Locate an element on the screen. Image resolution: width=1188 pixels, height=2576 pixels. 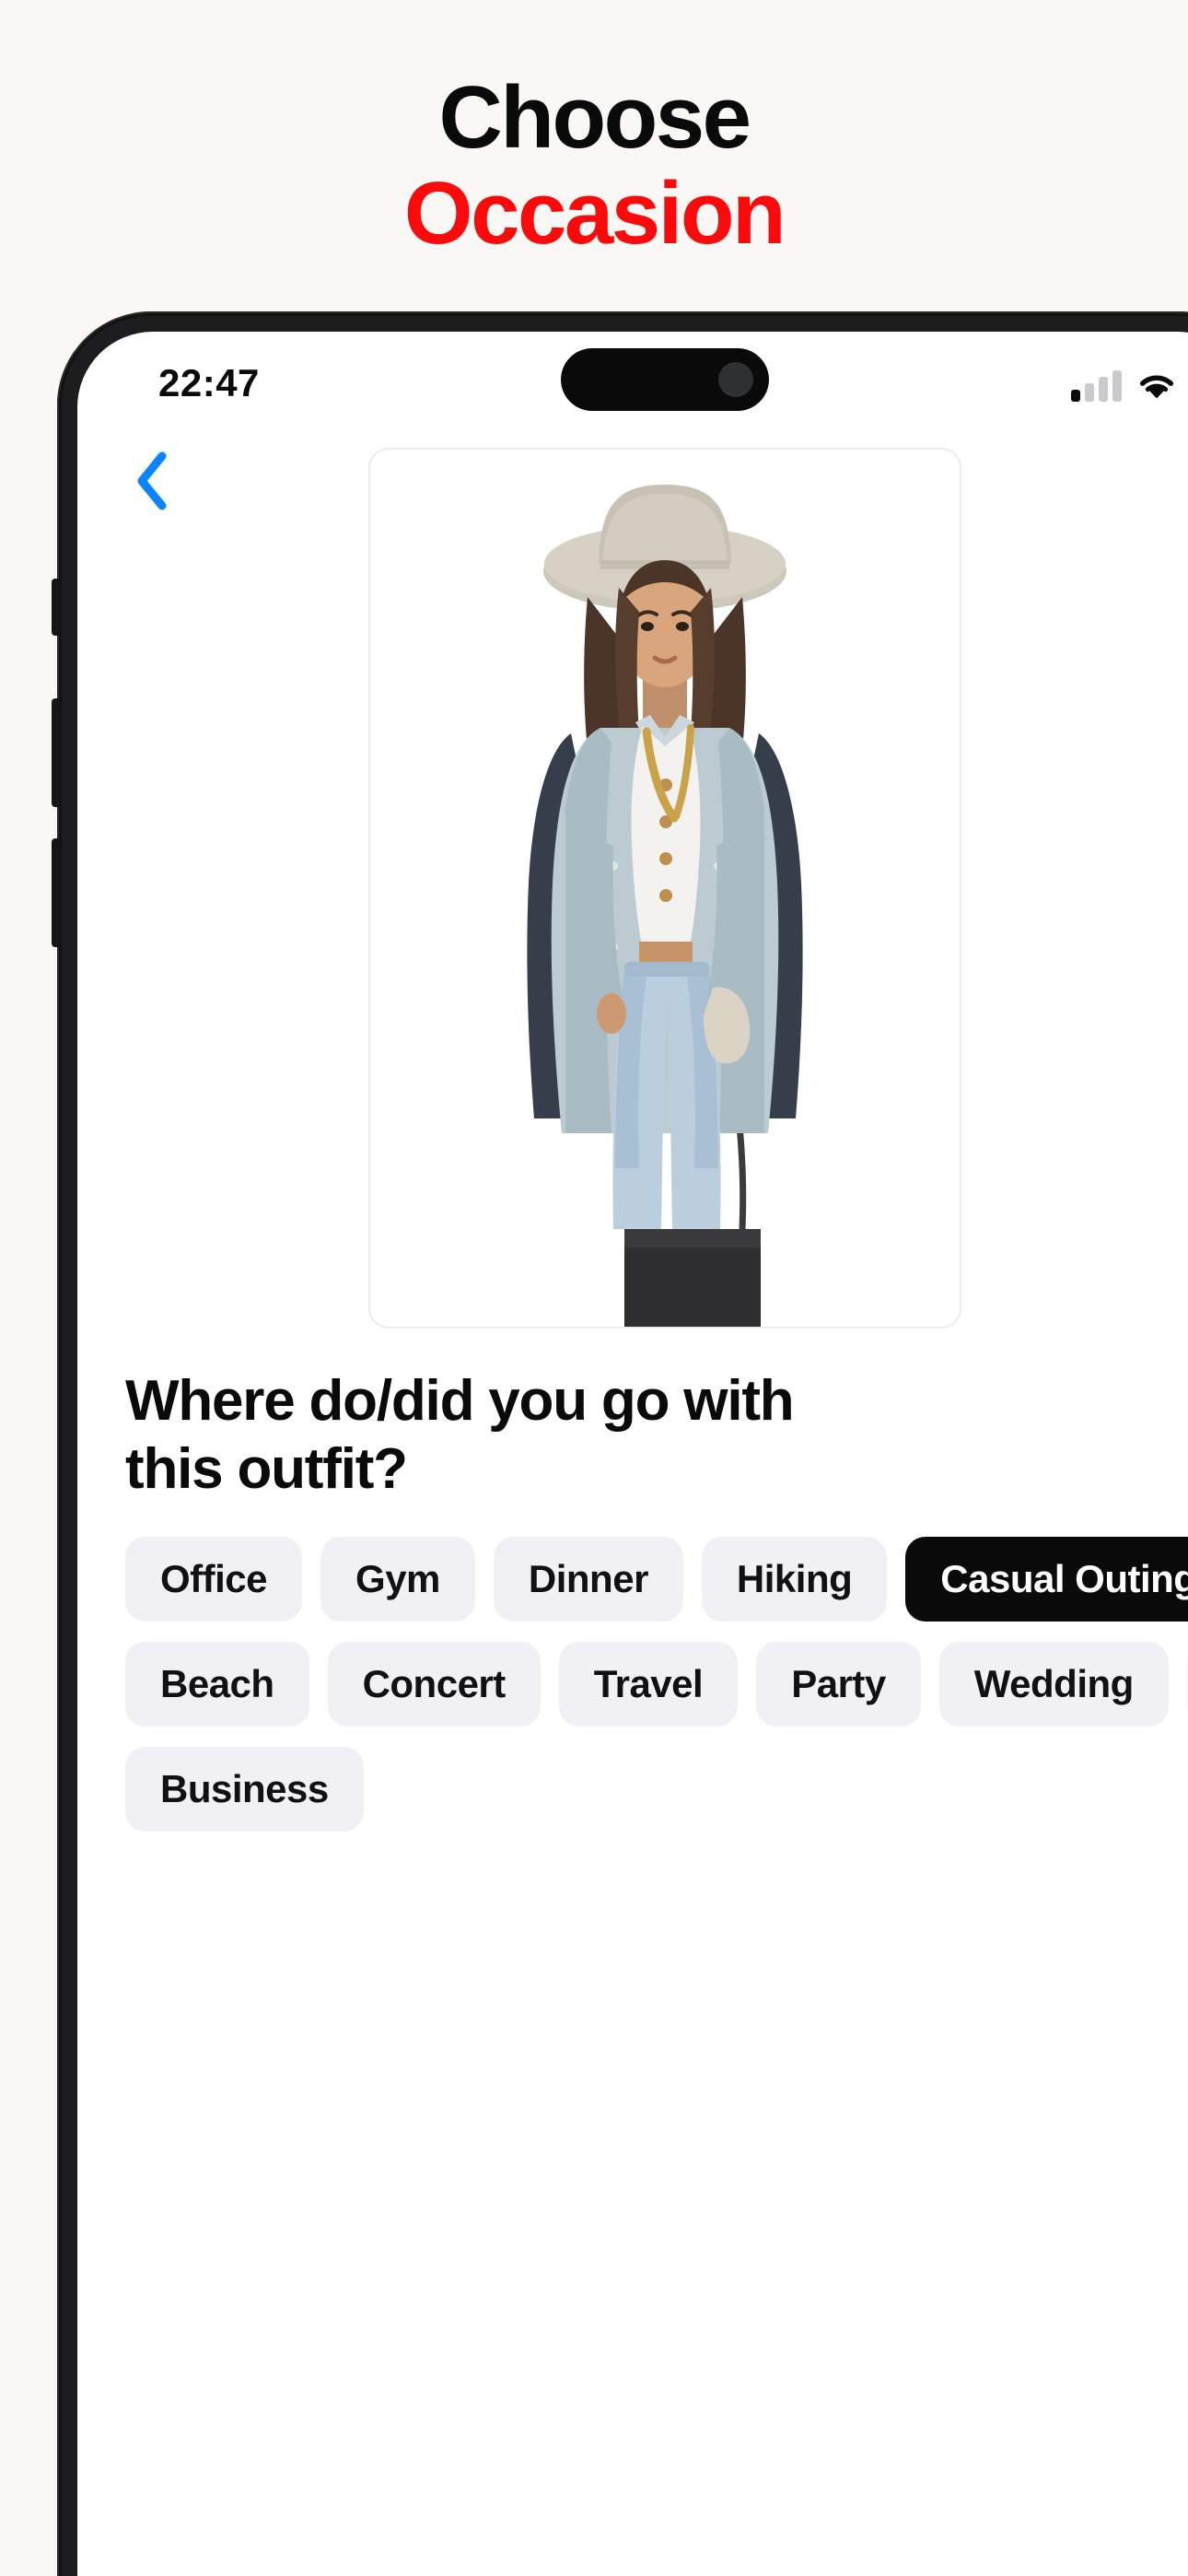
back-button is located at coordinates (151, 480).